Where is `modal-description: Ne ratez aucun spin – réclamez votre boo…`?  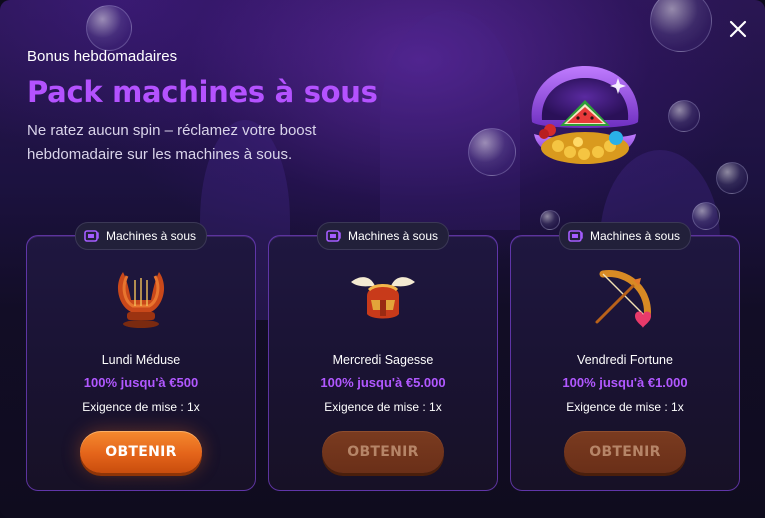
modal-description: Ne ratez aucun spin – réclamez votre boo… is located at coordinates (172, 142).